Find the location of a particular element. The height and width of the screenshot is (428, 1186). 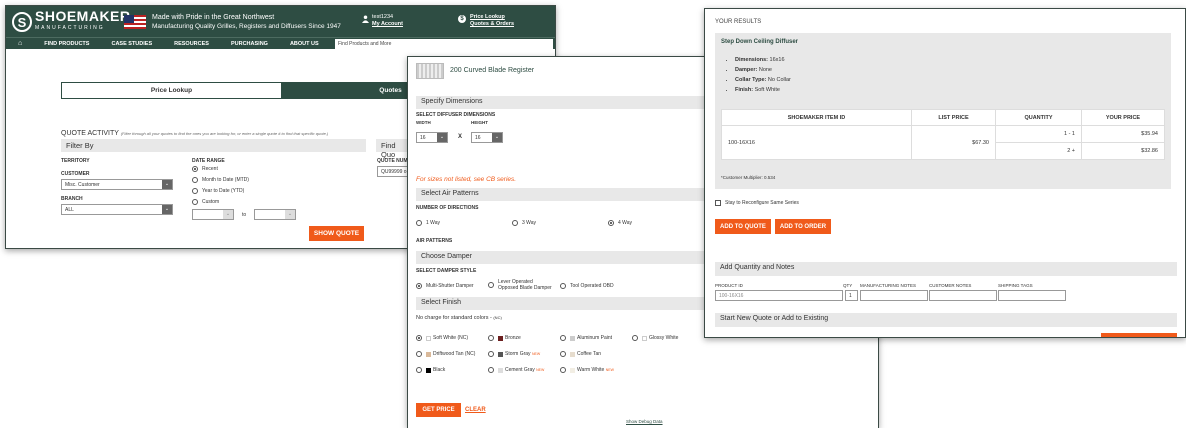

mfg-notes-field is located at coordinates (894, 295).